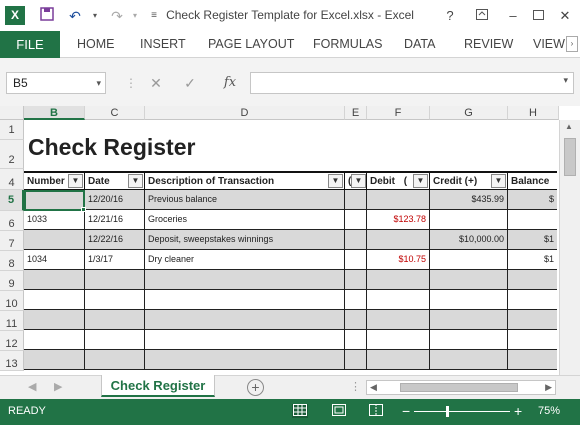 The image size is (580, 425). I want to click on column-header-c: C, so click(115, 113).